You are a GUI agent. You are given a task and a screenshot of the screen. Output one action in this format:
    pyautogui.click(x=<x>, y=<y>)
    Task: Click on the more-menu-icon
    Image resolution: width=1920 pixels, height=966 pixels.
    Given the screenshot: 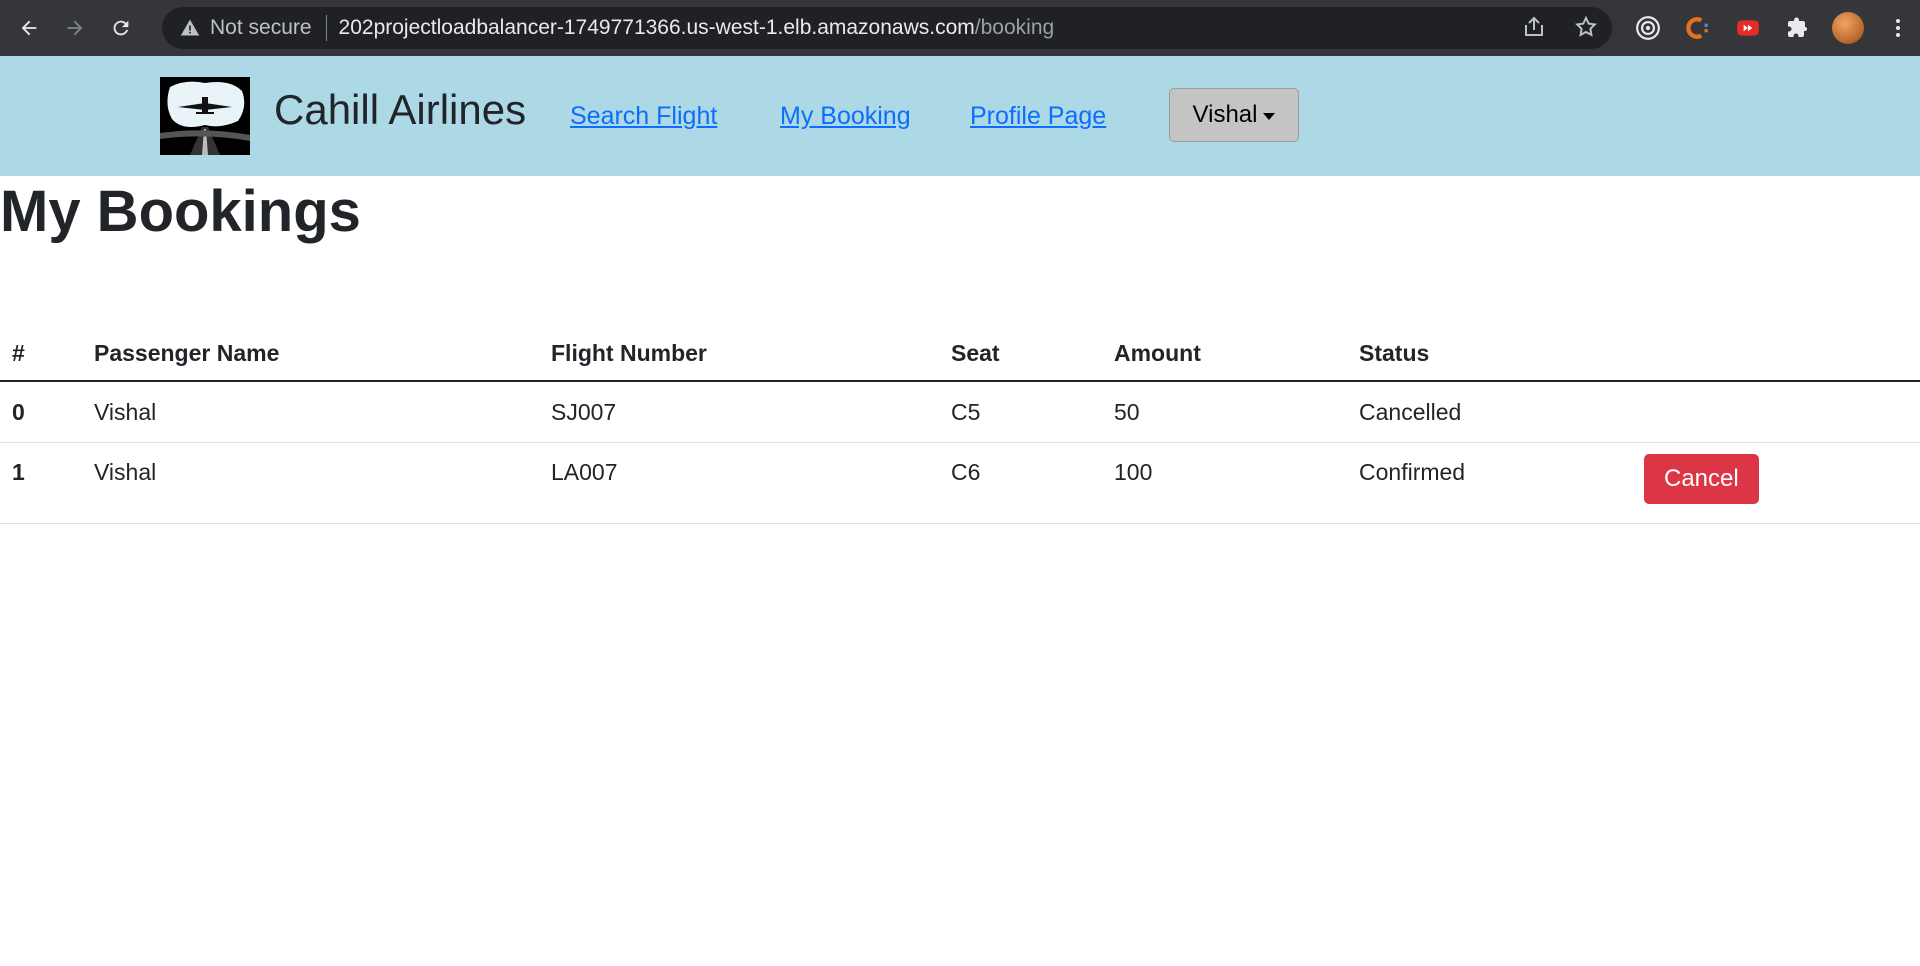 What is the action you would take?
    pyautogui.click(x=1898, y=28)
    